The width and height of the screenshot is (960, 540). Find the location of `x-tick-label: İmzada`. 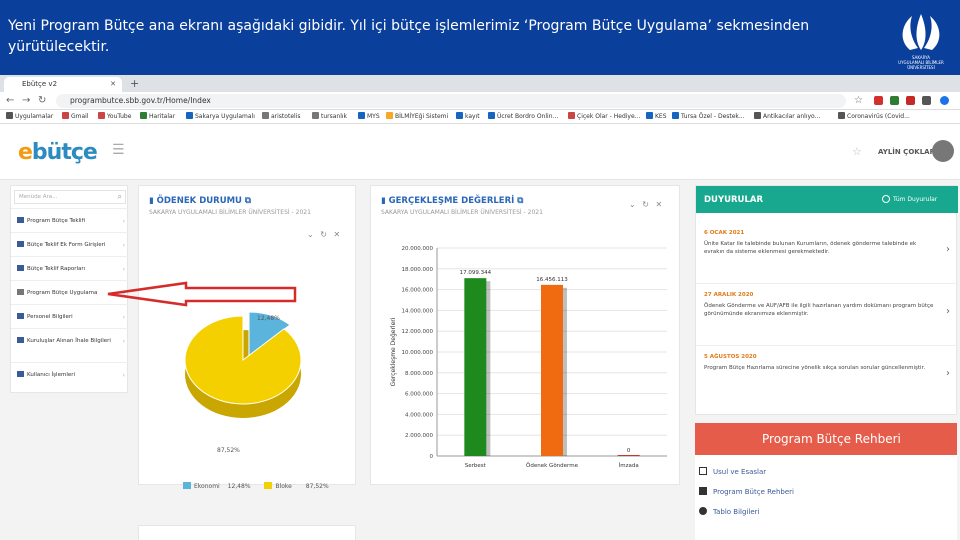

x-tick-label: İmzada is located at coordinates (629, 465).